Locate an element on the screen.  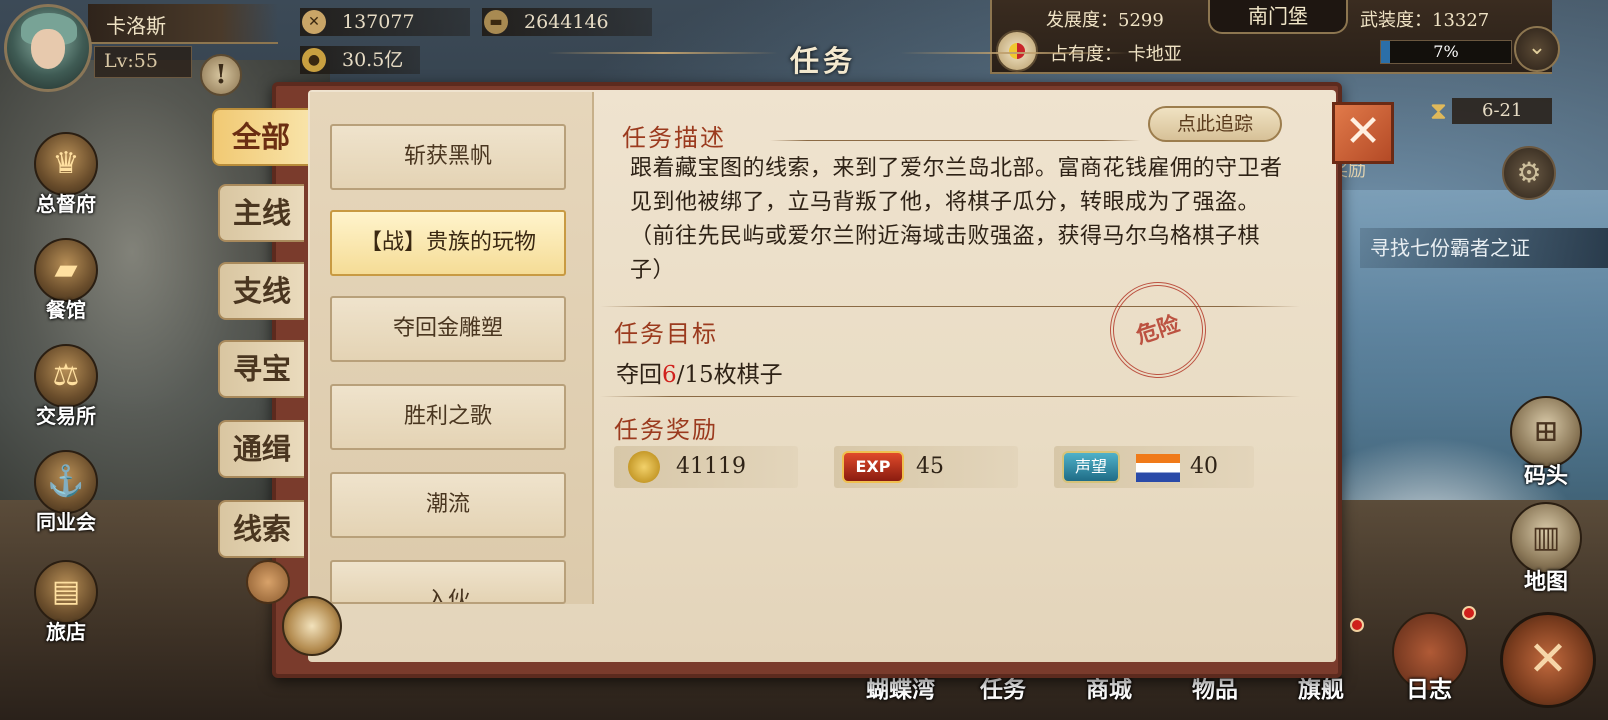
avatar-face is located at coordinates (48, 49).